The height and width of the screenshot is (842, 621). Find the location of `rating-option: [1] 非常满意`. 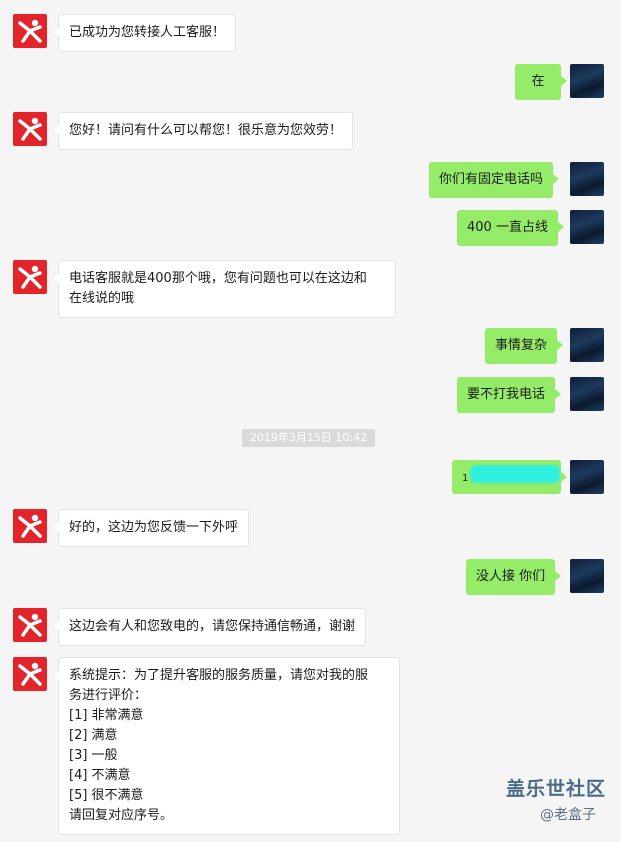

rating-option: [1] 非常满意 is located at coordinates (106, 715).